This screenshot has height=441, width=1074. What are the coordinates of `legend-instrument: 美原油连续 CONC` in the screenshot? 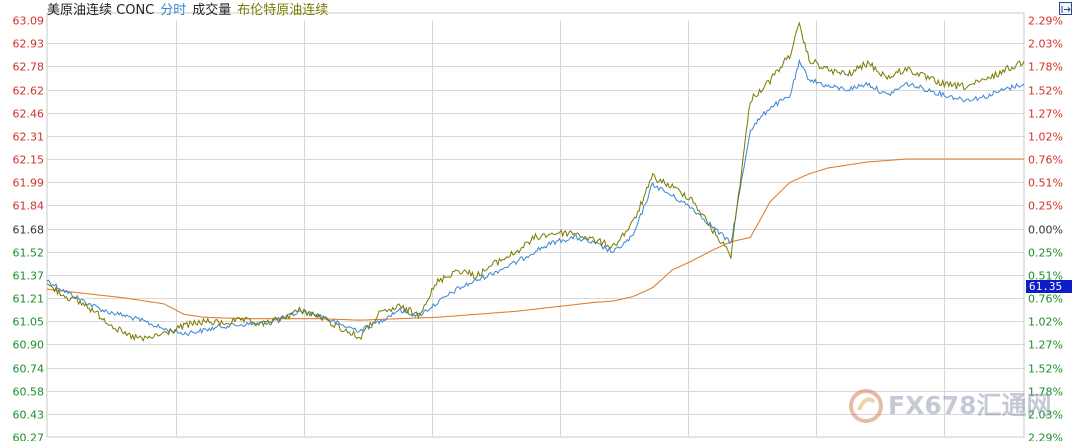 It's located at (101, 10).